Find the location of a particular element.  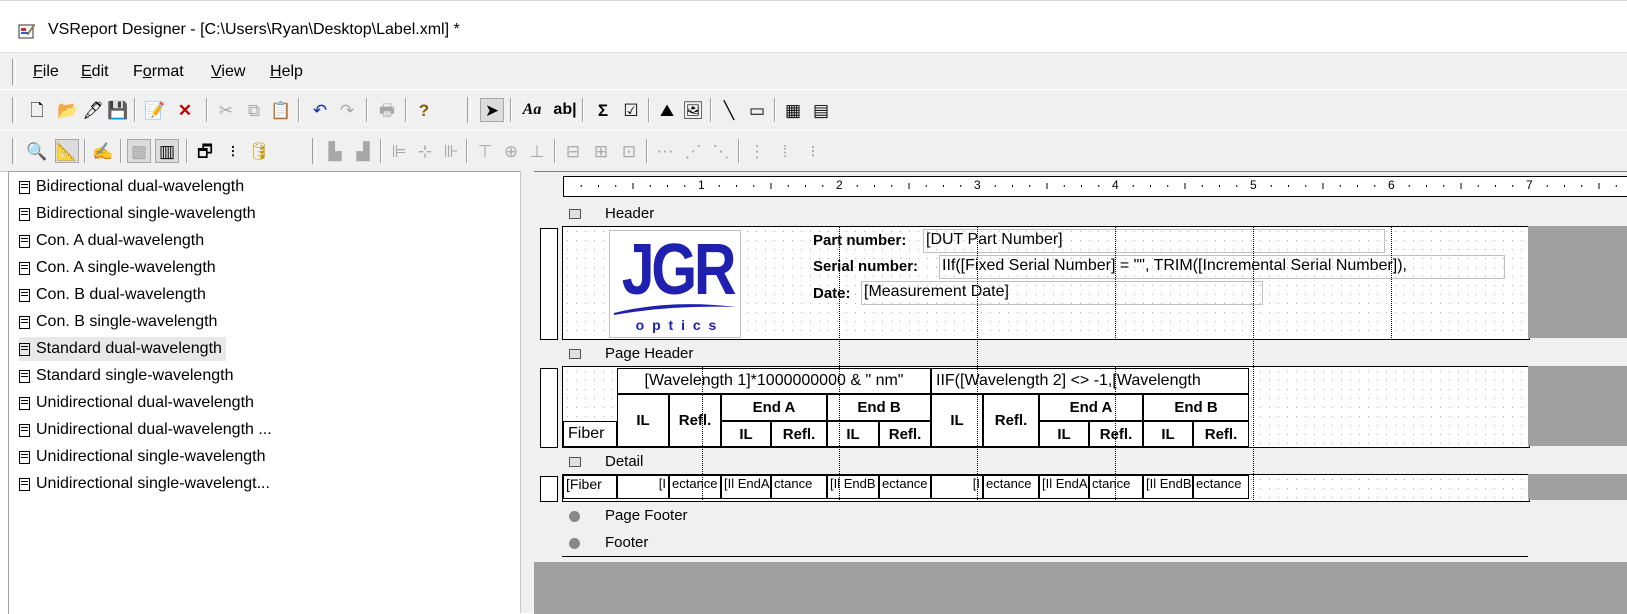

fiber-header: Fiber is located at coordinates (590, 434).